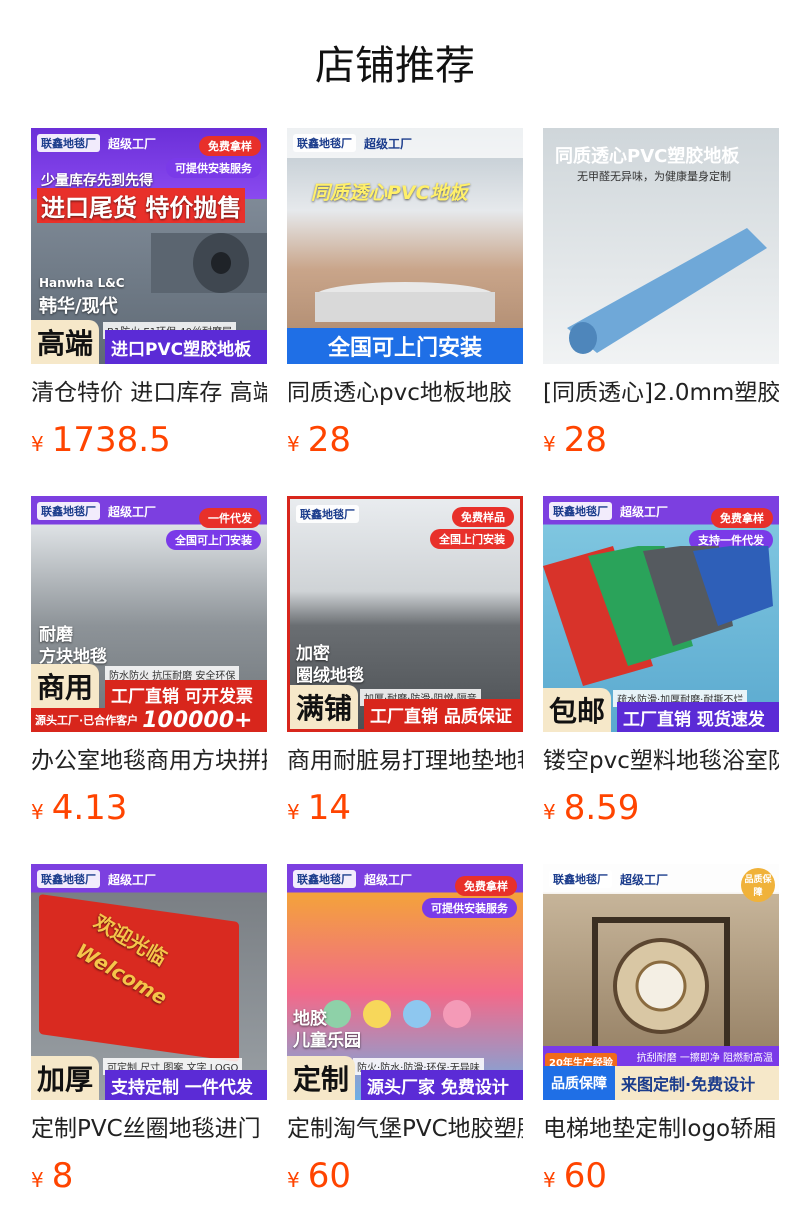 Image resolution: width=790 pixels, height=1232 pixels. What do you see at coordinates (324, 707) in the screenshot?
I see `corner-tag: 满铺` at bounding box center [324, 707].